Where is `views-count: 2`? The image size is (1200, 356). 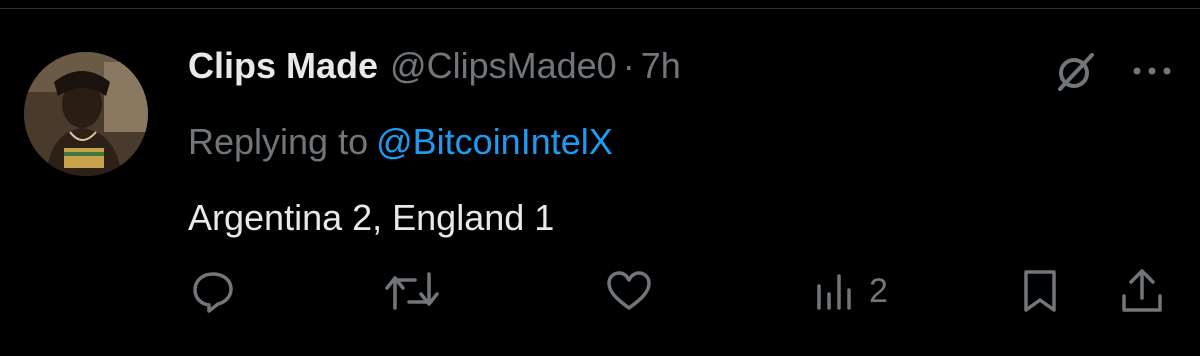 views-count: 2 is located at coordinates (878, 290).